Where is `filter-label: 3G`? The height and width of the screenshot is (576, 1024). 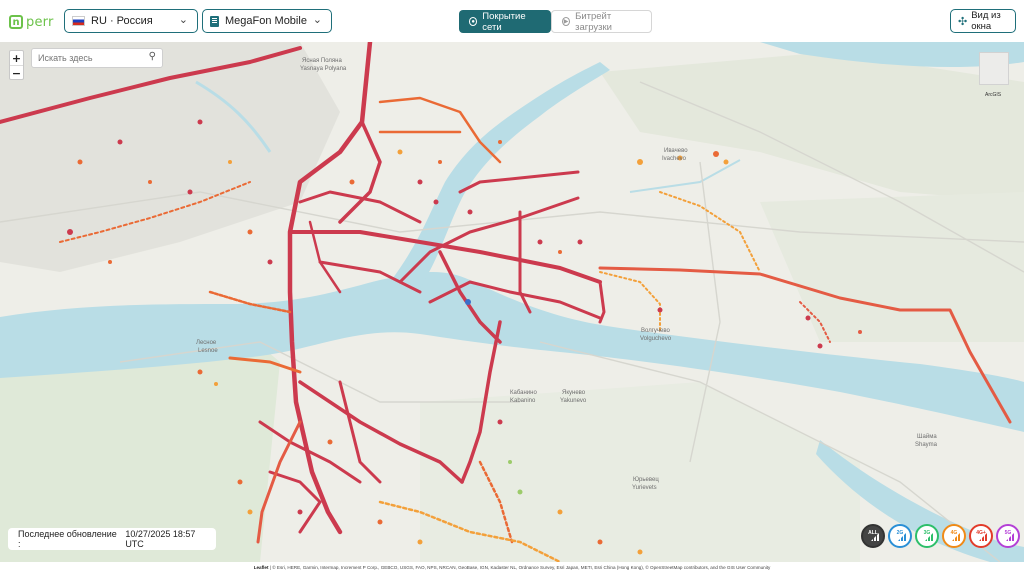
filter-label: 3G is located at coordinates (927, 533).